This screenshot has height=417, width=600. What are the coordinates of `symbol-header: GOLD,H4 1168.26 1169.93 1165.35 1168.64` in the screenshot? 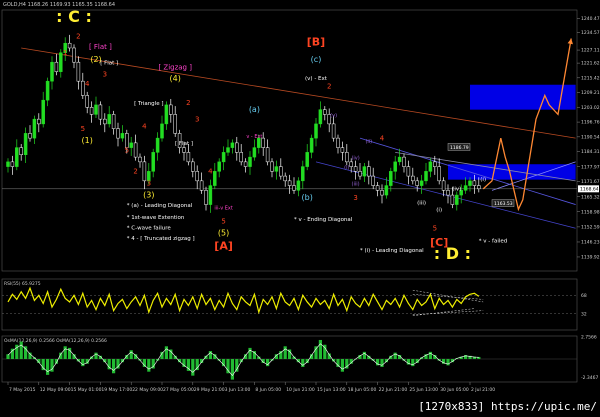 It's located at (59, 5).